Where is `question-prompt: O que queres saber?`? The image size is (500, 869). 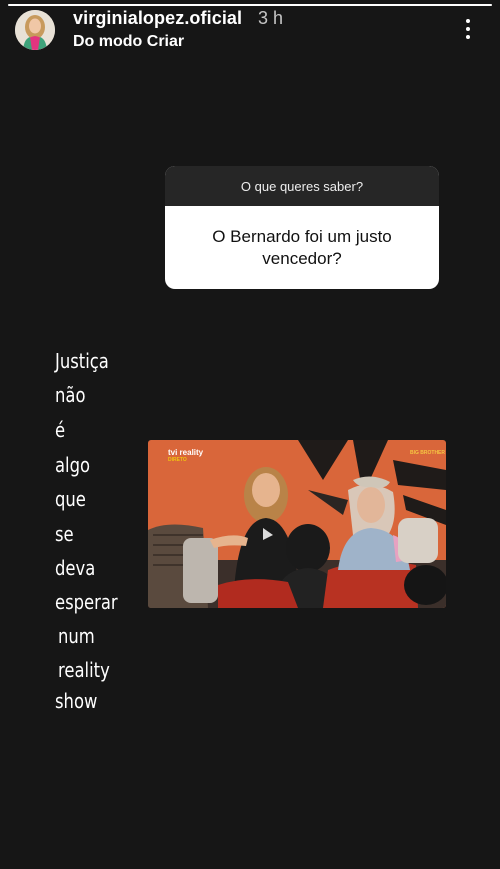
question-prompt: O que queres saber? is located at coordinates (302, 186).